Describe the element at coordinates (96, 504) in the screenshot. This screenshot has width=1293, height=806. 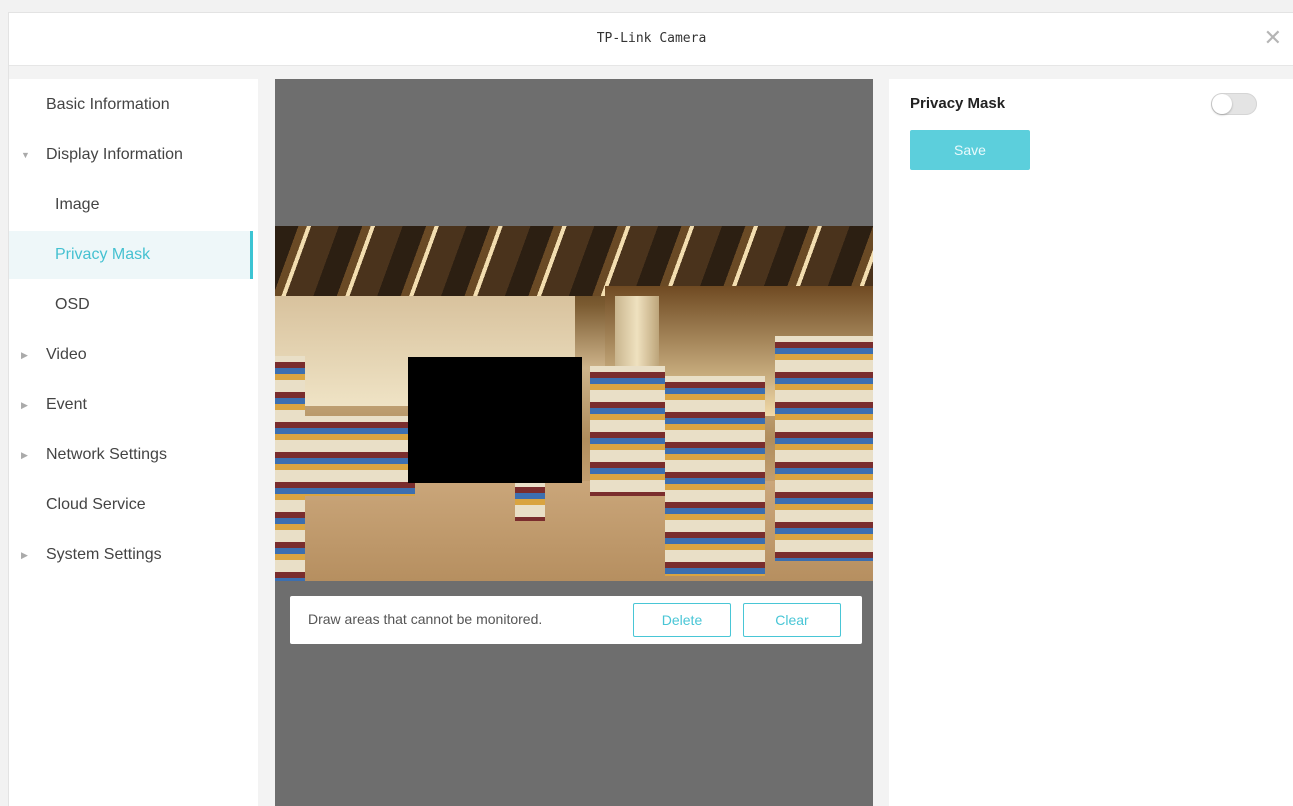
I see `sidebar-item-label: Cloud Service` at that location.